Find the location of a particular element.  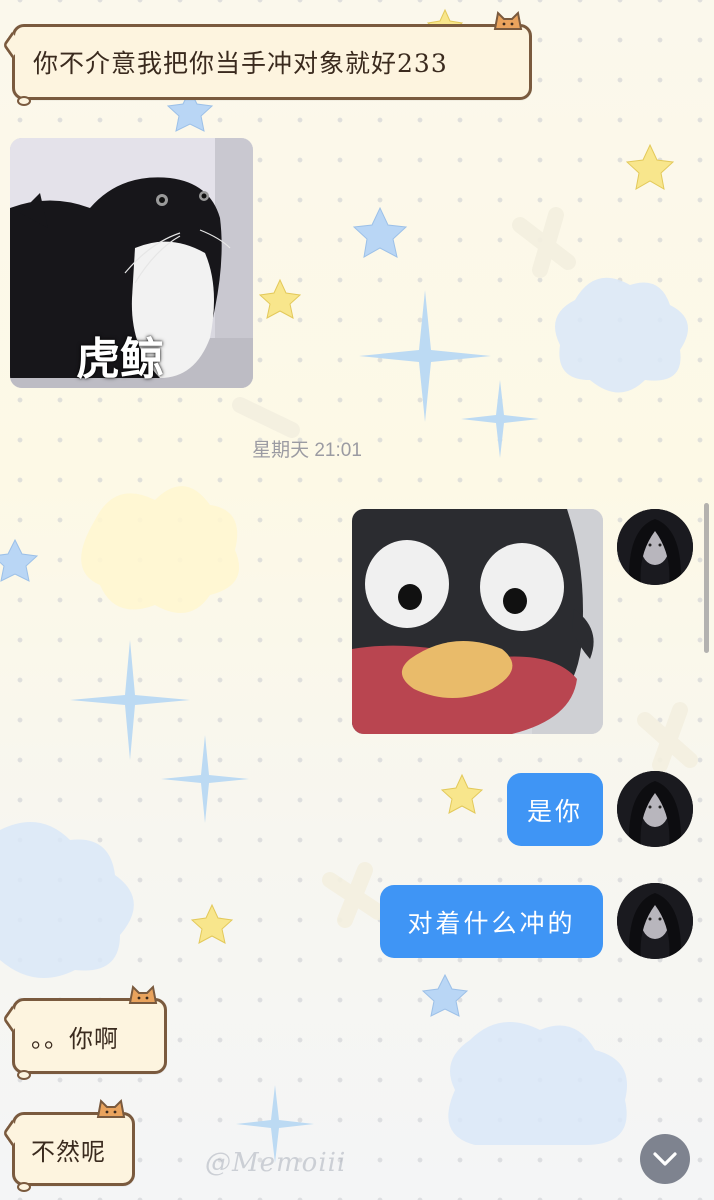

sent-message: 对着什么冲的 is located at coordinates (491, 921).